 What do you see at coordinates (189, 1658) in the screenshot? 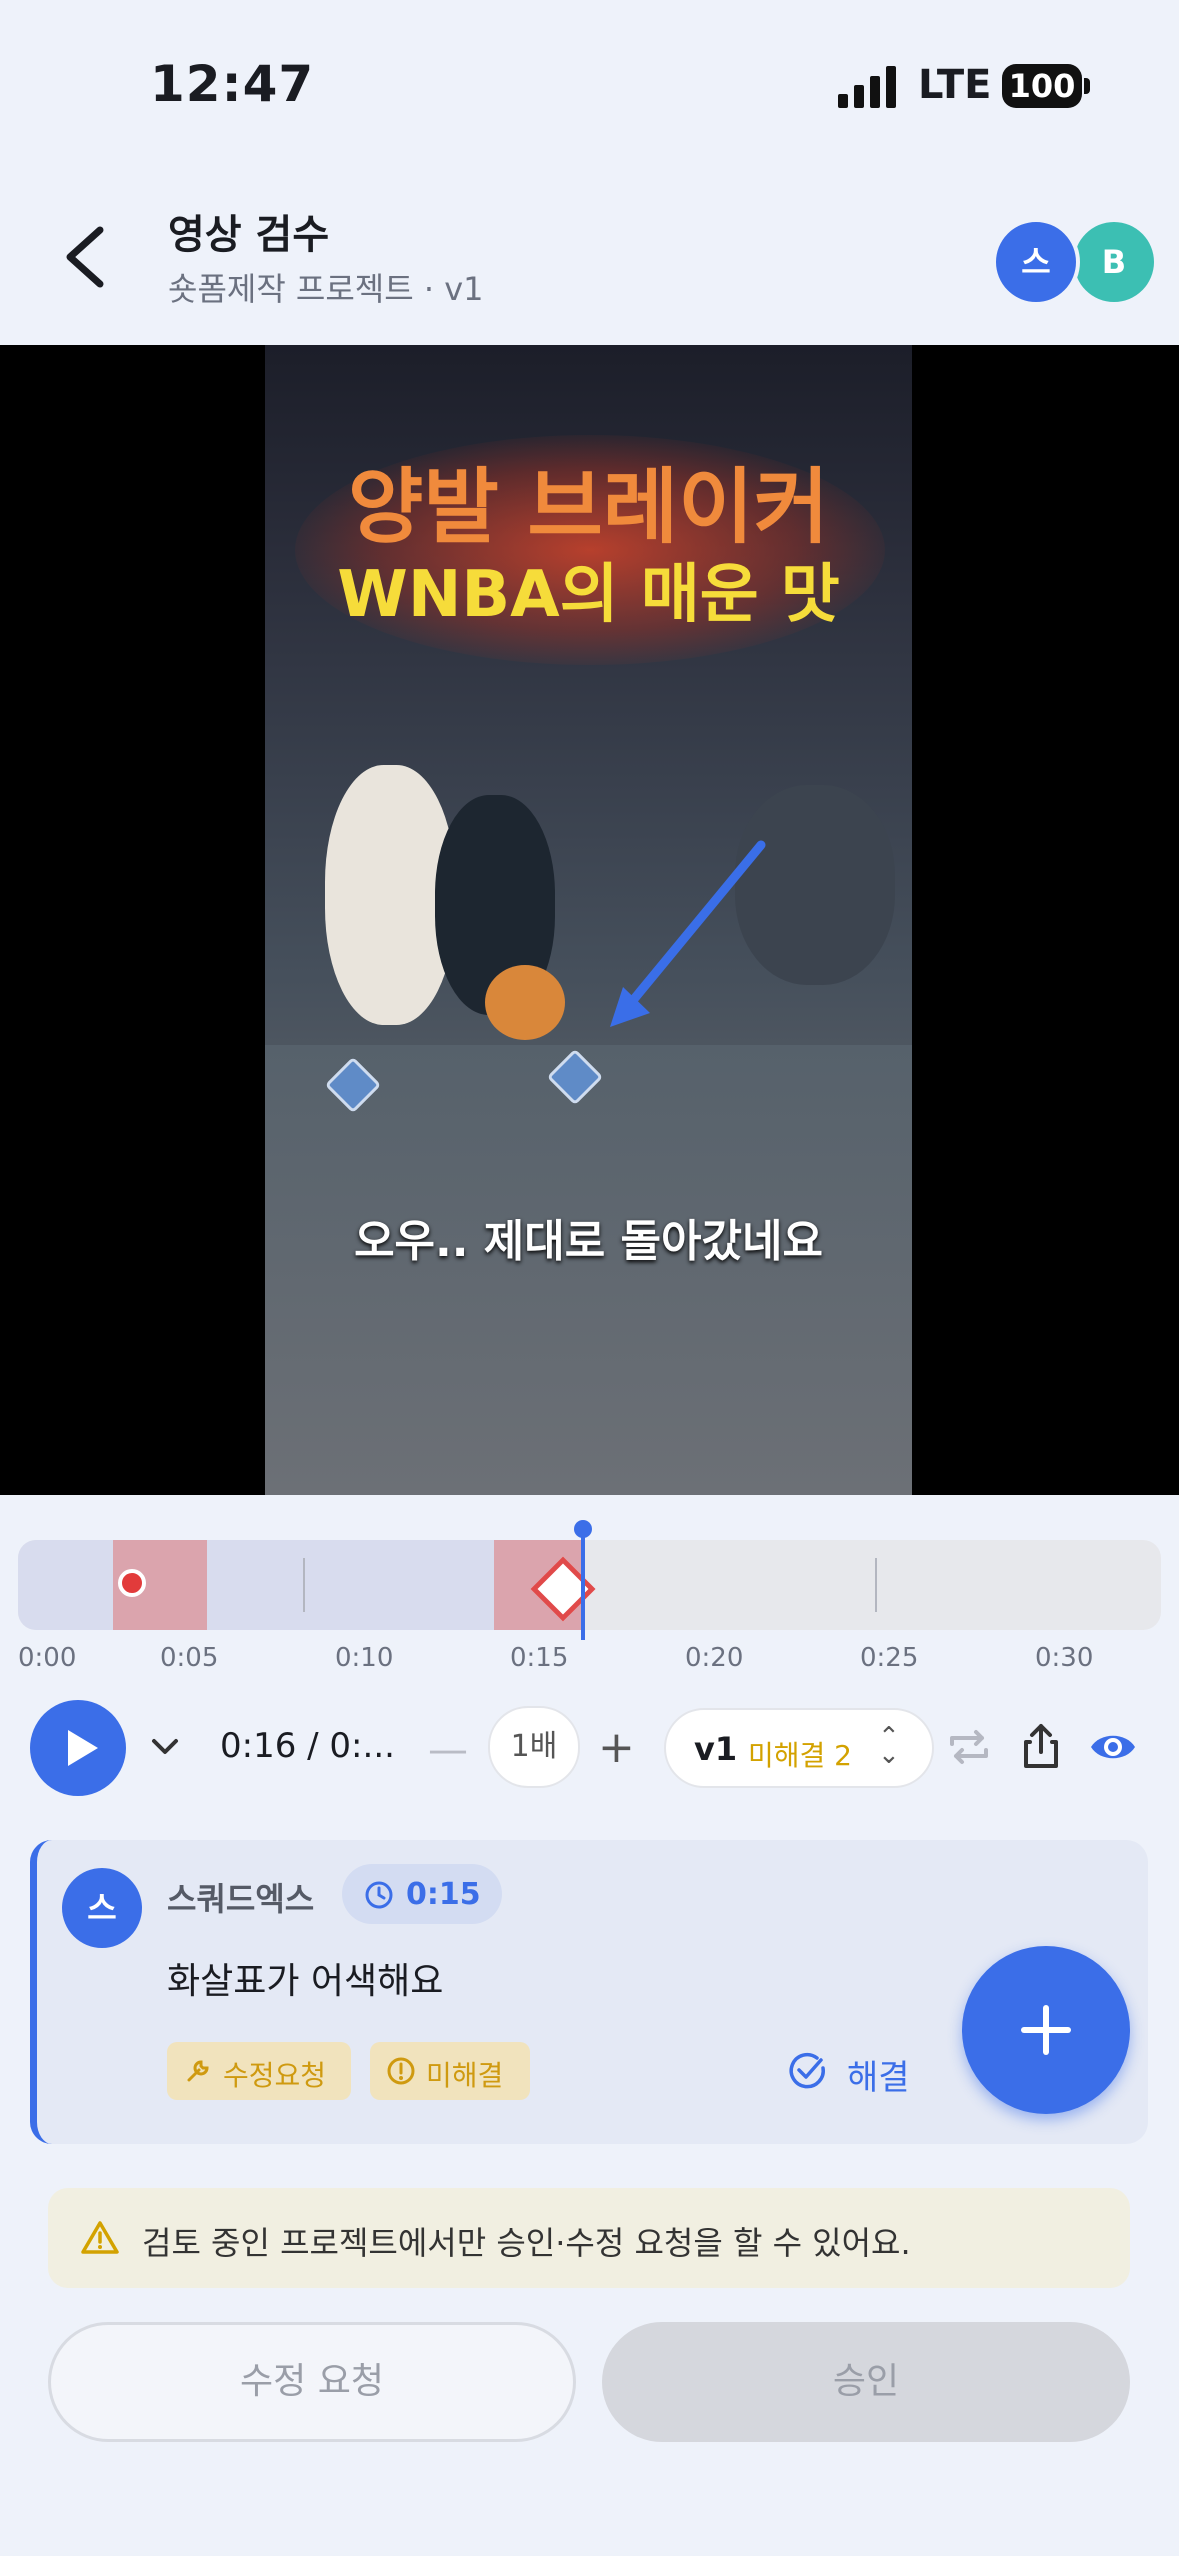
I see `timeline-label: 0:05` at bounding box center [189, 1658].